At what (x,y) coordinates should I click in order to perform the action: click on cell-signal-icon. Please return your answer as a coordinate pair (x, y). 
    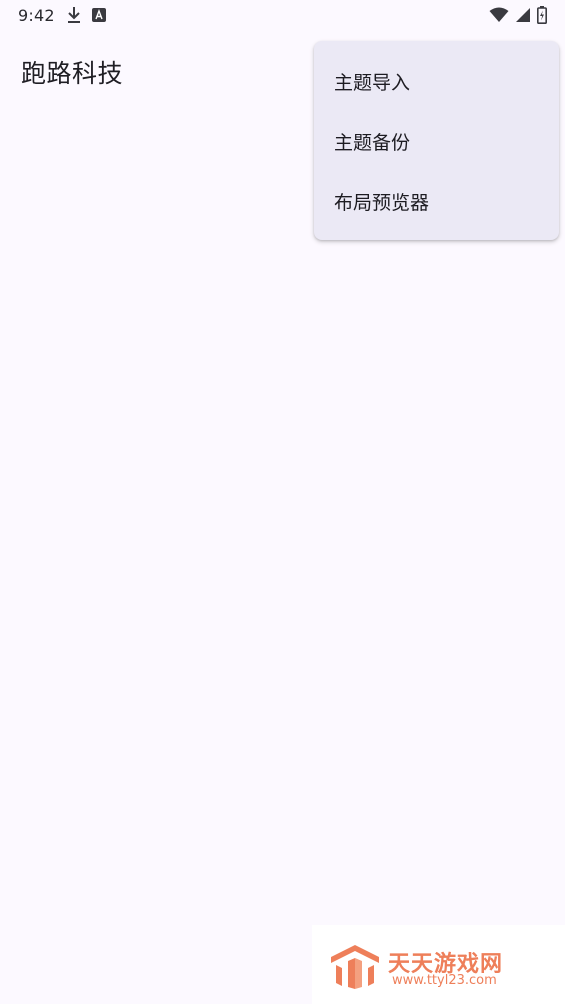
    Looking at the image, I should click on (523, 15).